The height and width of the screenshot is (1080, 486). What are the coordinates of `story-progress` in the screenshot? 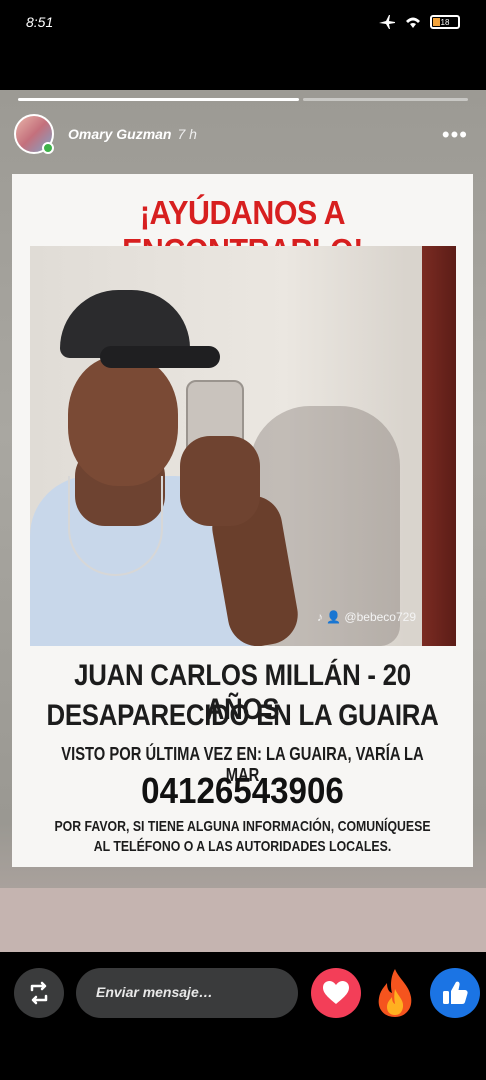 It's located at (243, 99).